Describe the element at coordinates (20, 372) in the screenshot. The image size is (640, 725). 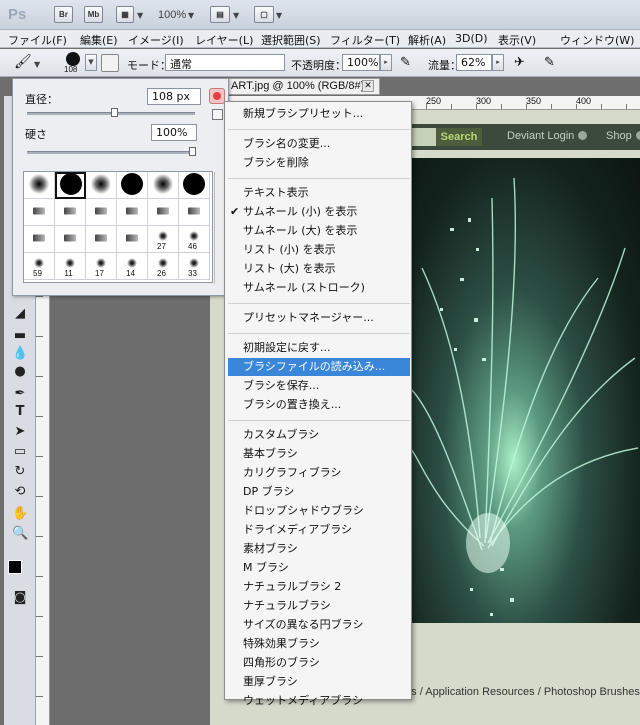
I see `dodge-tool-icon: ●` at that location.